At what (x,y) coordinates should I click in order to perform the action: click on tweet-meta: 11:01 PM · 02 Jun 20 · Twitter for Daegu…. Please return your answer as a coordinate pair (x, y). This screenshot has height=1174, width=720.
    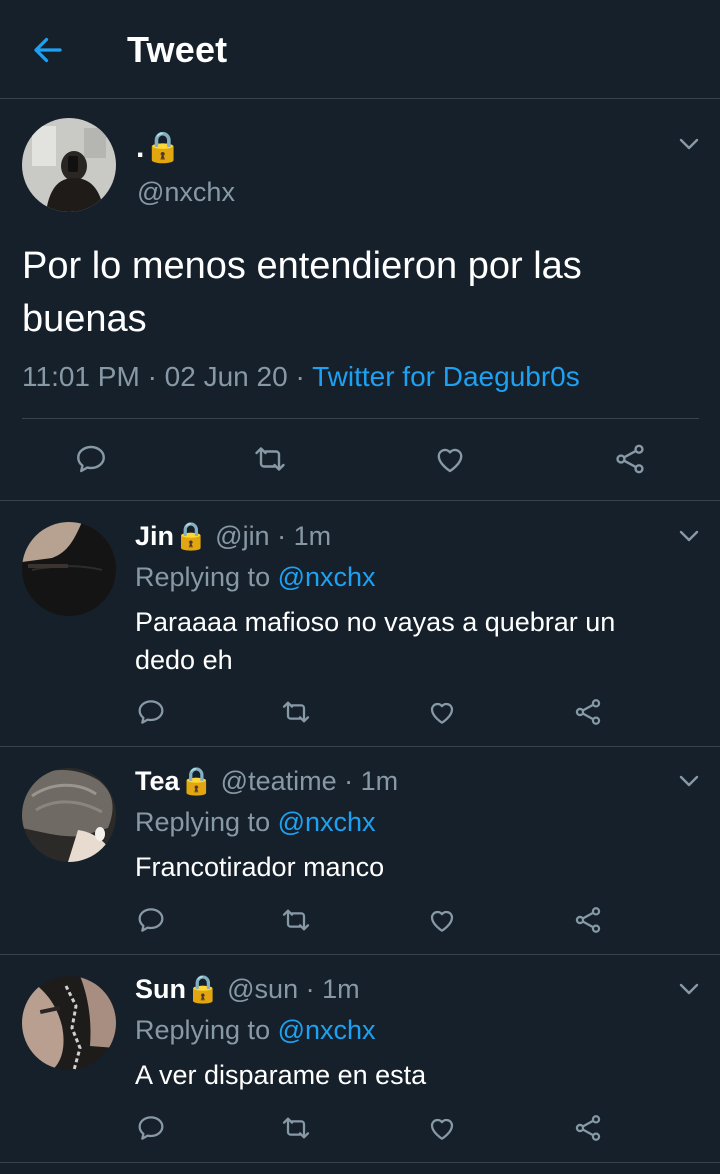
    Looking at the image, I should click on (301, 377).